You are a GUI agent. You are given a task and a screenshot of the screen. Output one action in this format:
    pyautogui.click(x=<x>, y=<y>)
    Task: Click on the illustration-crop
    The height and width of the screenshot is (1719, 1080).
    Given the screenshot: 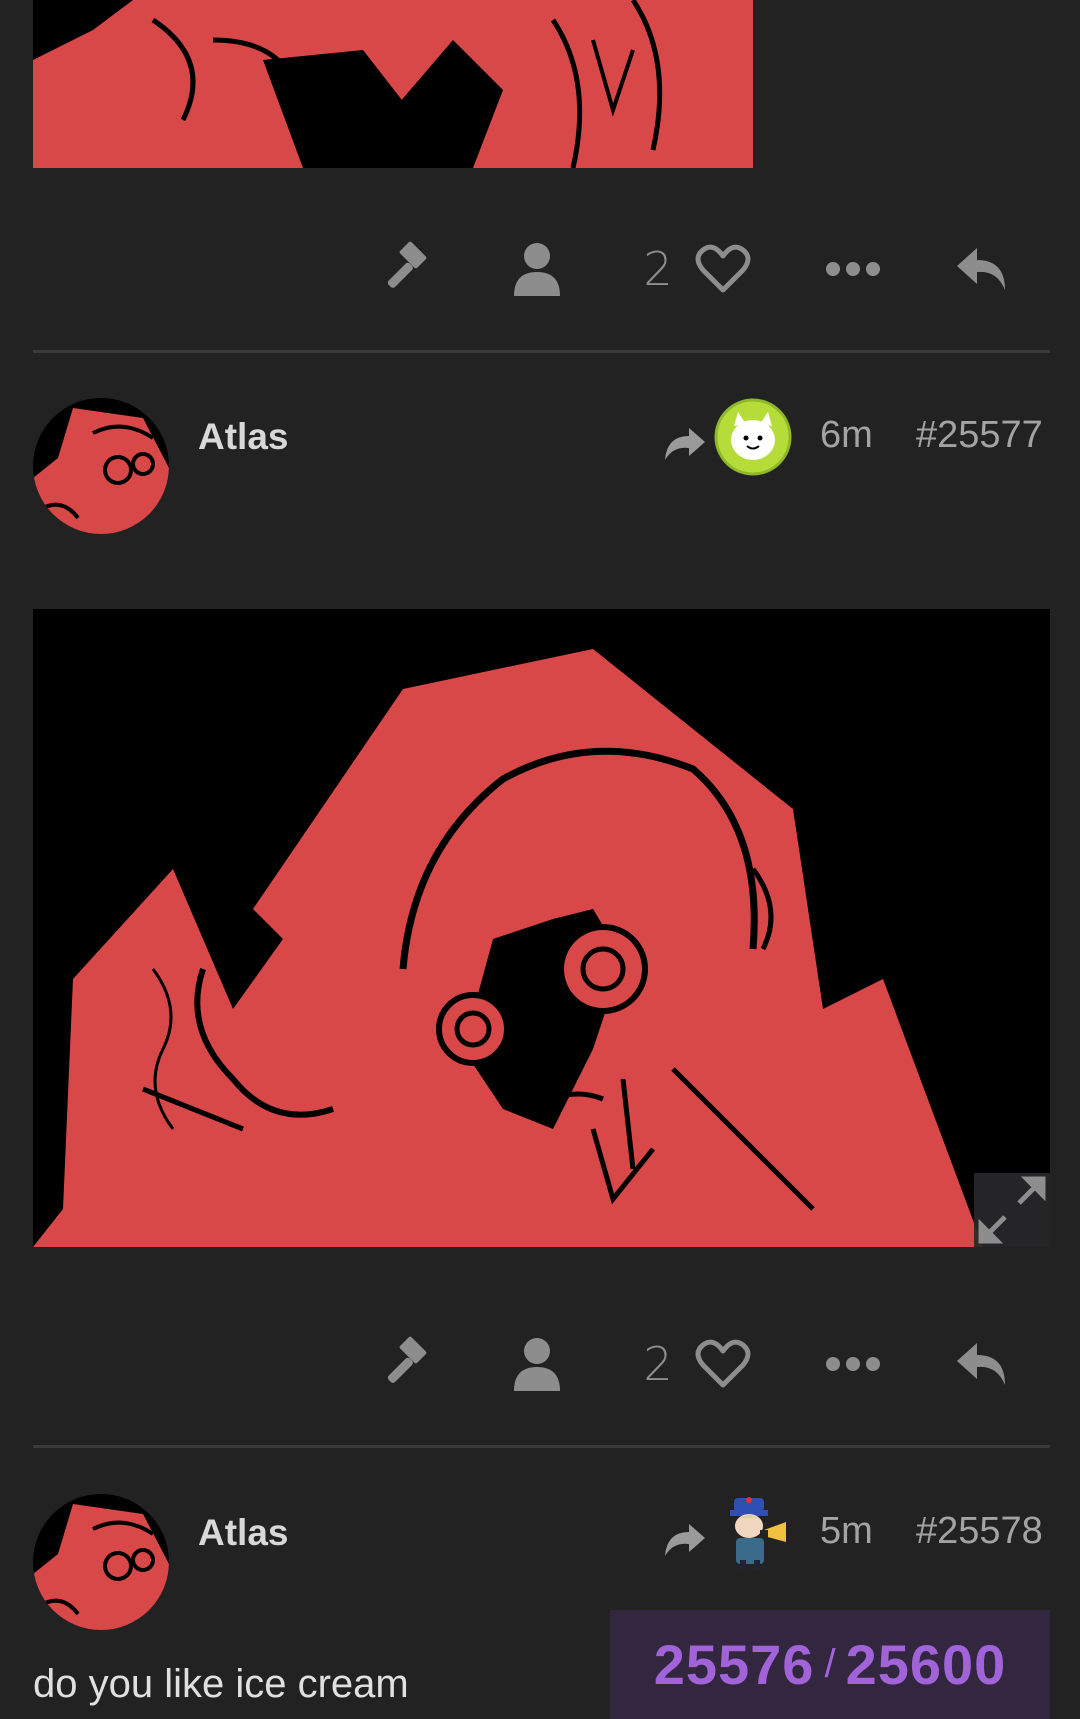 What is the action you would take?
    pyautogui.click(x=393, y=84)
    